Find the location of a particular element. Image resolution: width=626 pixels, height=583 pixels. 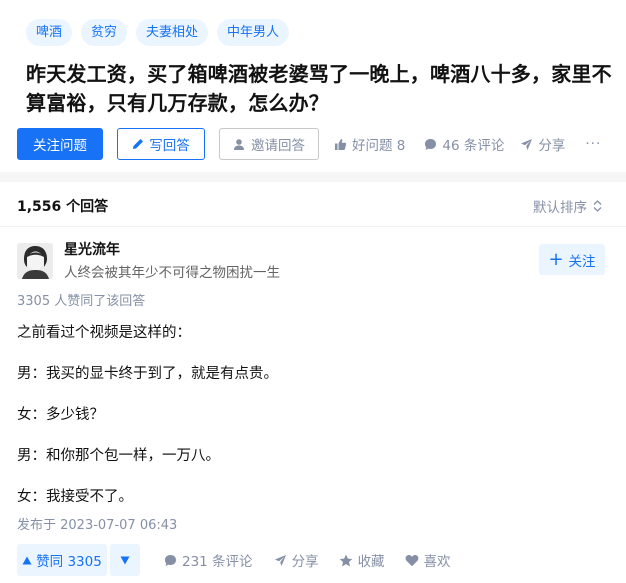

author-avatar is located at coordinates (35, 261).